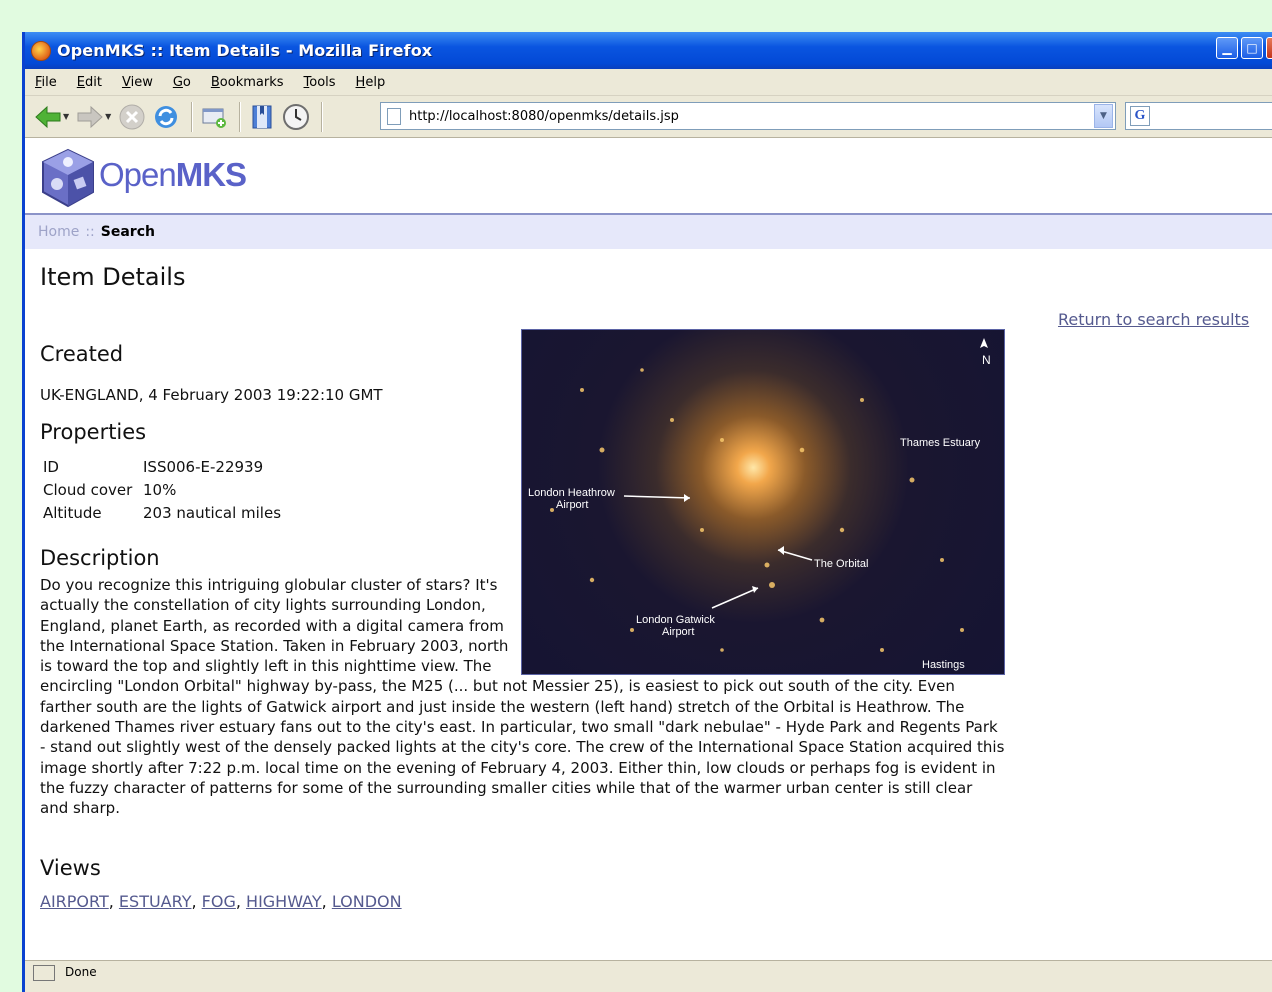  I want to click on openmks-cube-logo-icon, so click(68, 178).